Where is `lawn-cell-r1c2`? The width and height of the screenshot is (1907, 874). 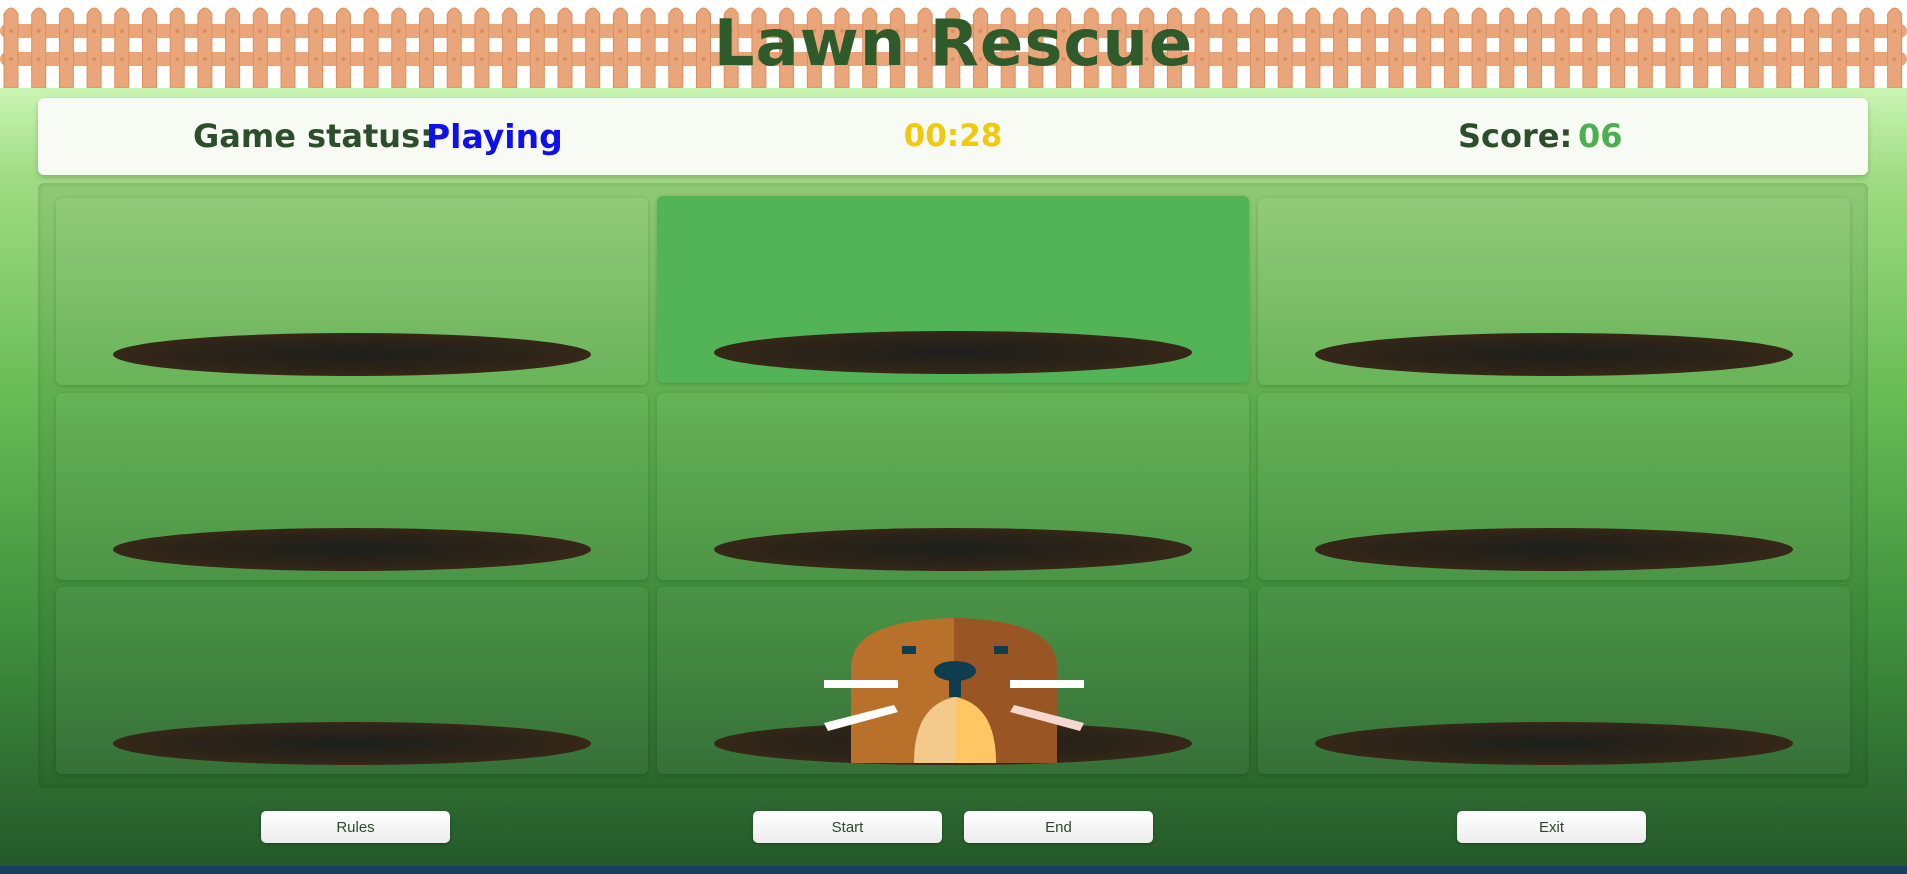
lawn-cell-r1c2 is located at coordinates (953, 289).